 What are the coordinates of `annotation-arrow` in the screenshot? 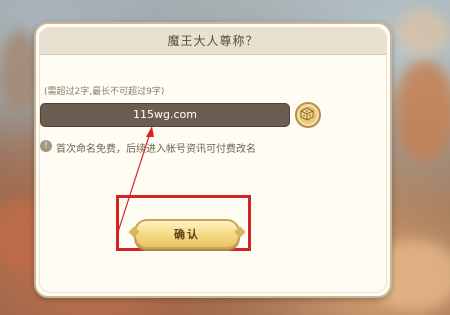 It's located at (135, 179).